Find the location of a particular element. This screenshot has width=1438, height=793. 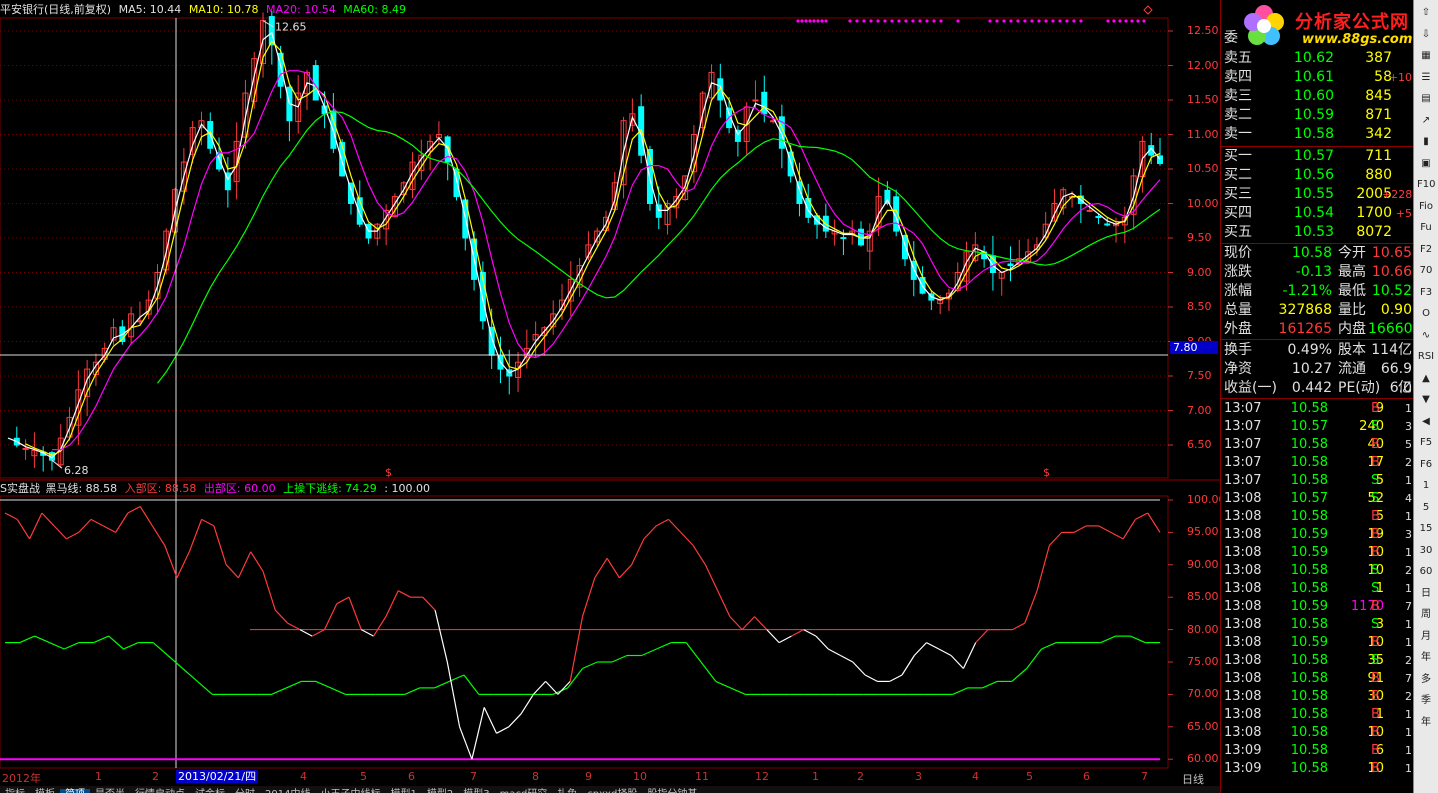

info-label: 净资 is located at coordinates (1238, 369).